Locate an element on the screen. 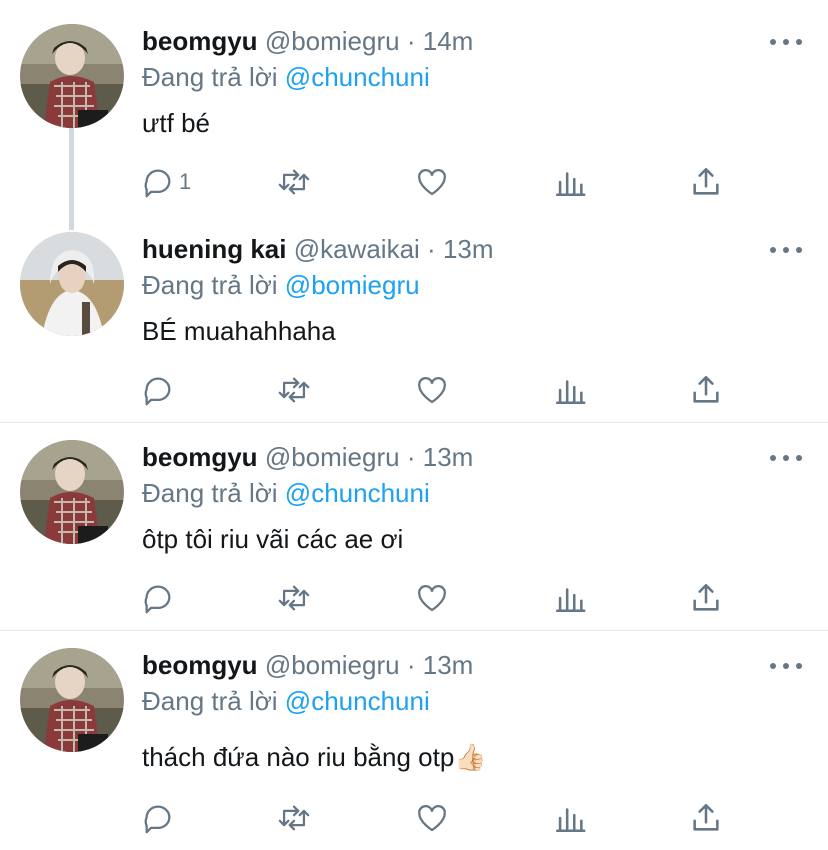 The height and width of the screenshot is (850, 828). reply-button: 1 is located at coordinates (166, 182).